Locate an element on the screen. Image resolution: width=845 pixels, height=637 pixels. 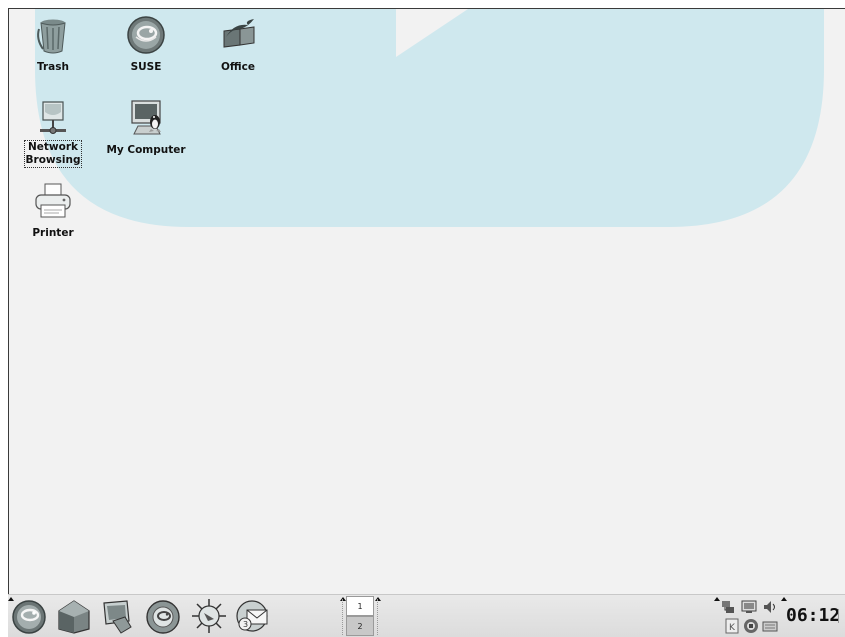
desktop-icon-label: Office is located at coordinates (238, 67).